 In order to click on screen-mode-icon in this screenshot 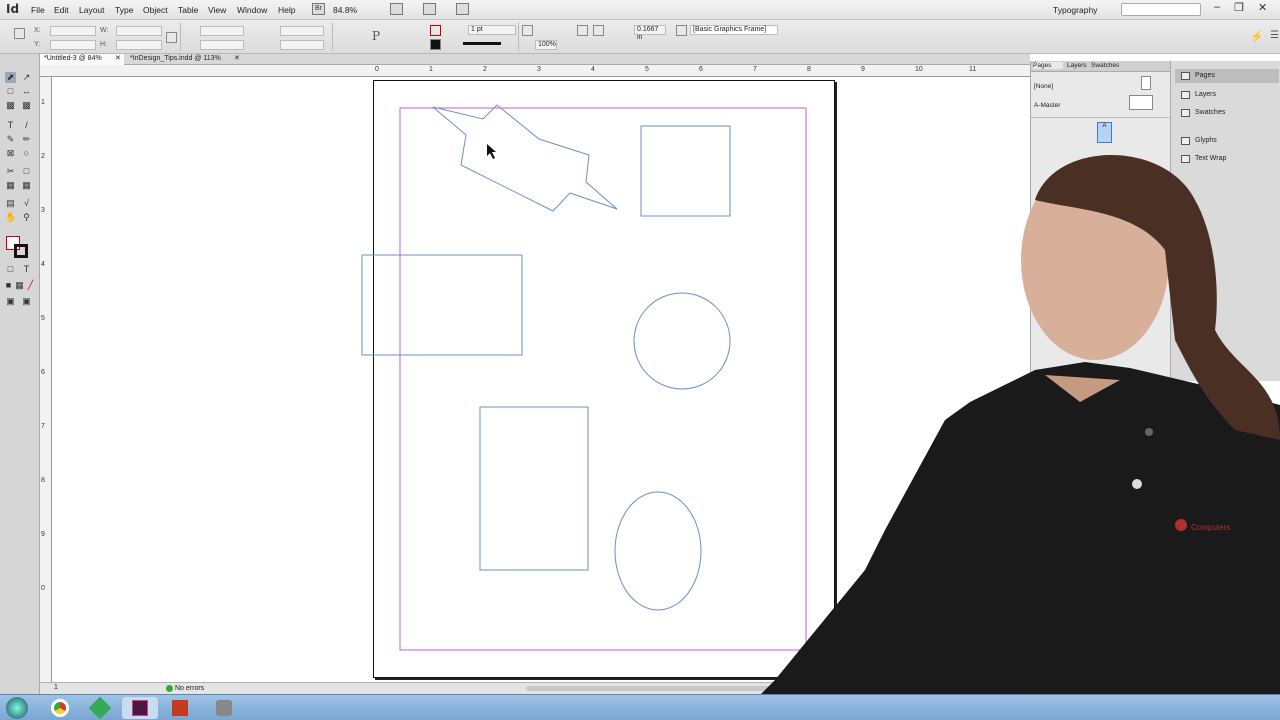, I will do `click(429, 9)`.